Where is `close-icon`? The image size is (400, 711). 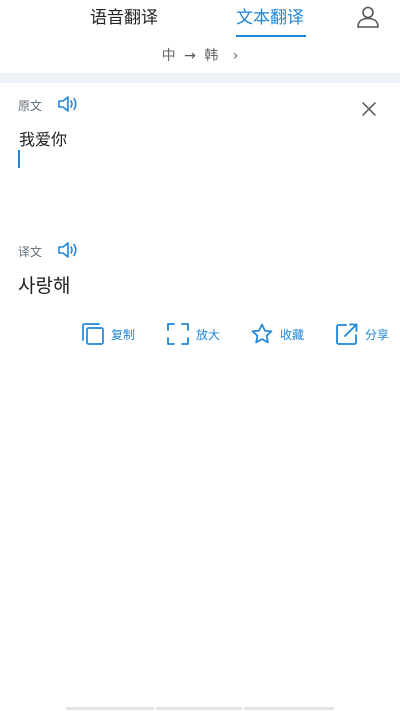
close-icon is located at coordinates (369, 109).